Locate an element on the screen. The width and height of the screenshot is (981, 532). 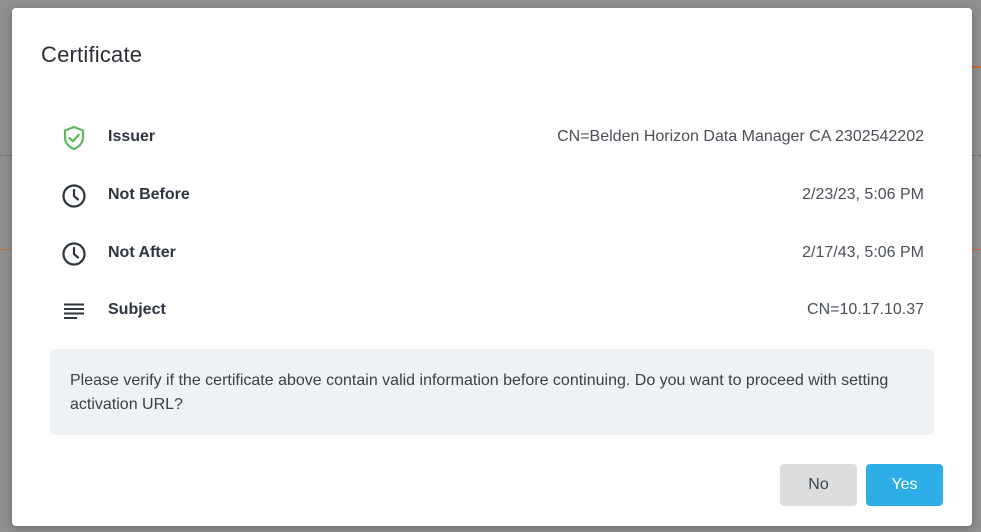
no-button: No is located at coordinates (818, 485).